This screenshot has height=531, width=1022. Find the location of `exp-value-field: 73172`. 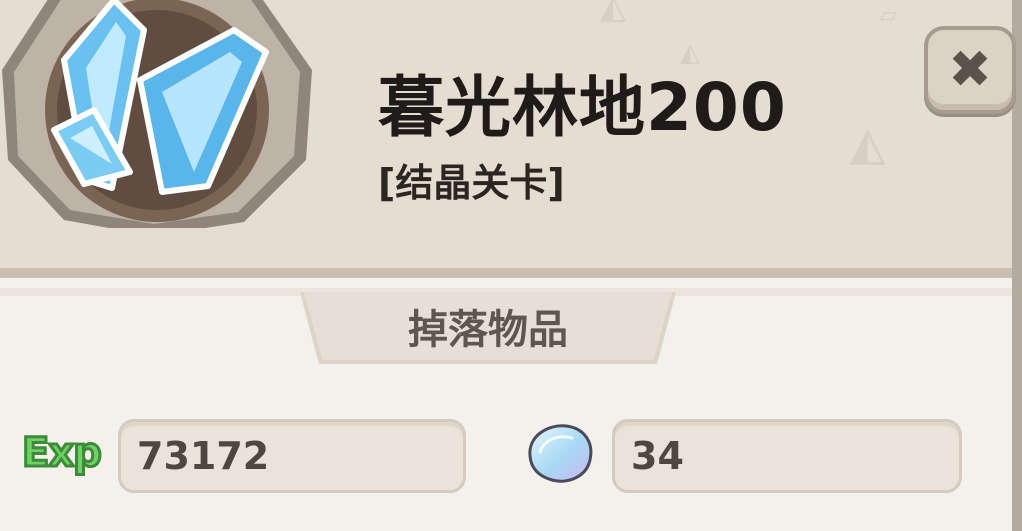

exp-value-field: 73172 is located at coordinates (292, 456).